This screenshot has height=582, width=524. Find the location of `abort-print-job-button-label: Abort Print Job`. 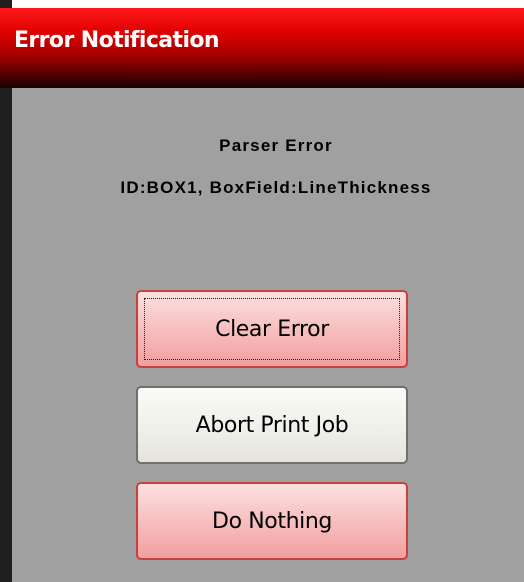

abort-print-job-button-label: Abort Print Job is located at coordinates (272, 425).